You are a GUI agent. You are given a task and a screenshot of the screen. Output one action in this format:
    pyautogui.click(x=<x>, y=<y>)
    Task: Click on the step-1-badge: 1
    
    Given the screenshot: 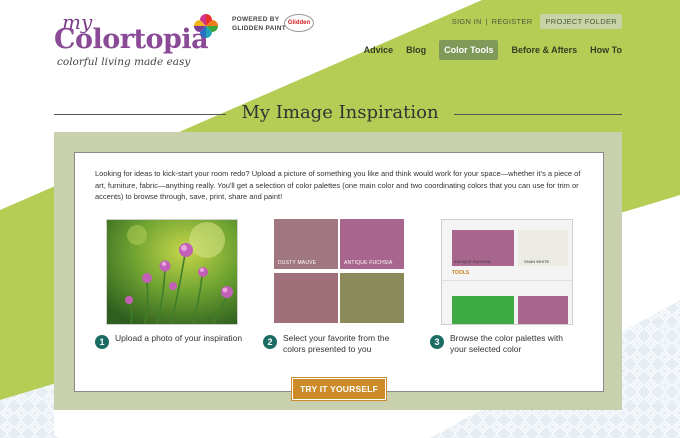 What is the action you would take?
    pyautogui.click(x=102, y=342)
    